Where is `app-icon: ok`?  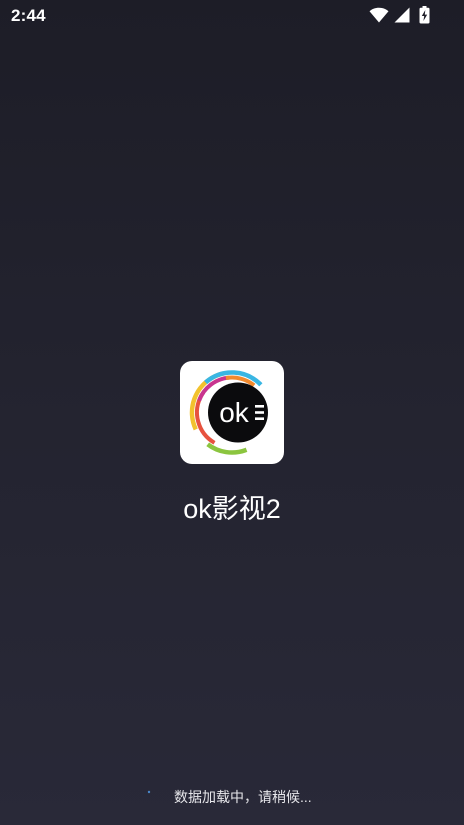 app-icon: ok is located at coordinates (232, 412).